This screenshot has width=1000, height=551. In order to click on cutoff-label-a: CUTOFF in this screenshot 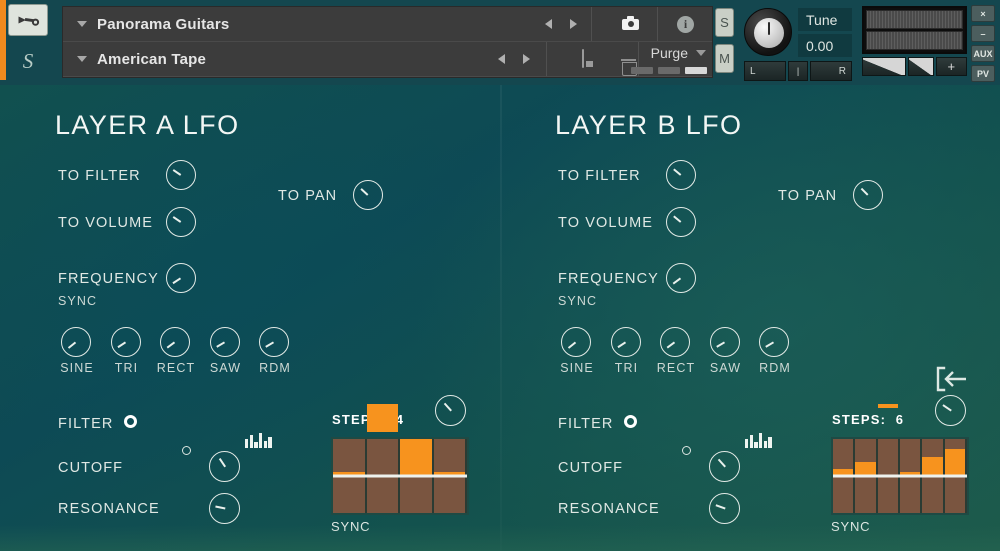, I will do `click(91, 468)`.